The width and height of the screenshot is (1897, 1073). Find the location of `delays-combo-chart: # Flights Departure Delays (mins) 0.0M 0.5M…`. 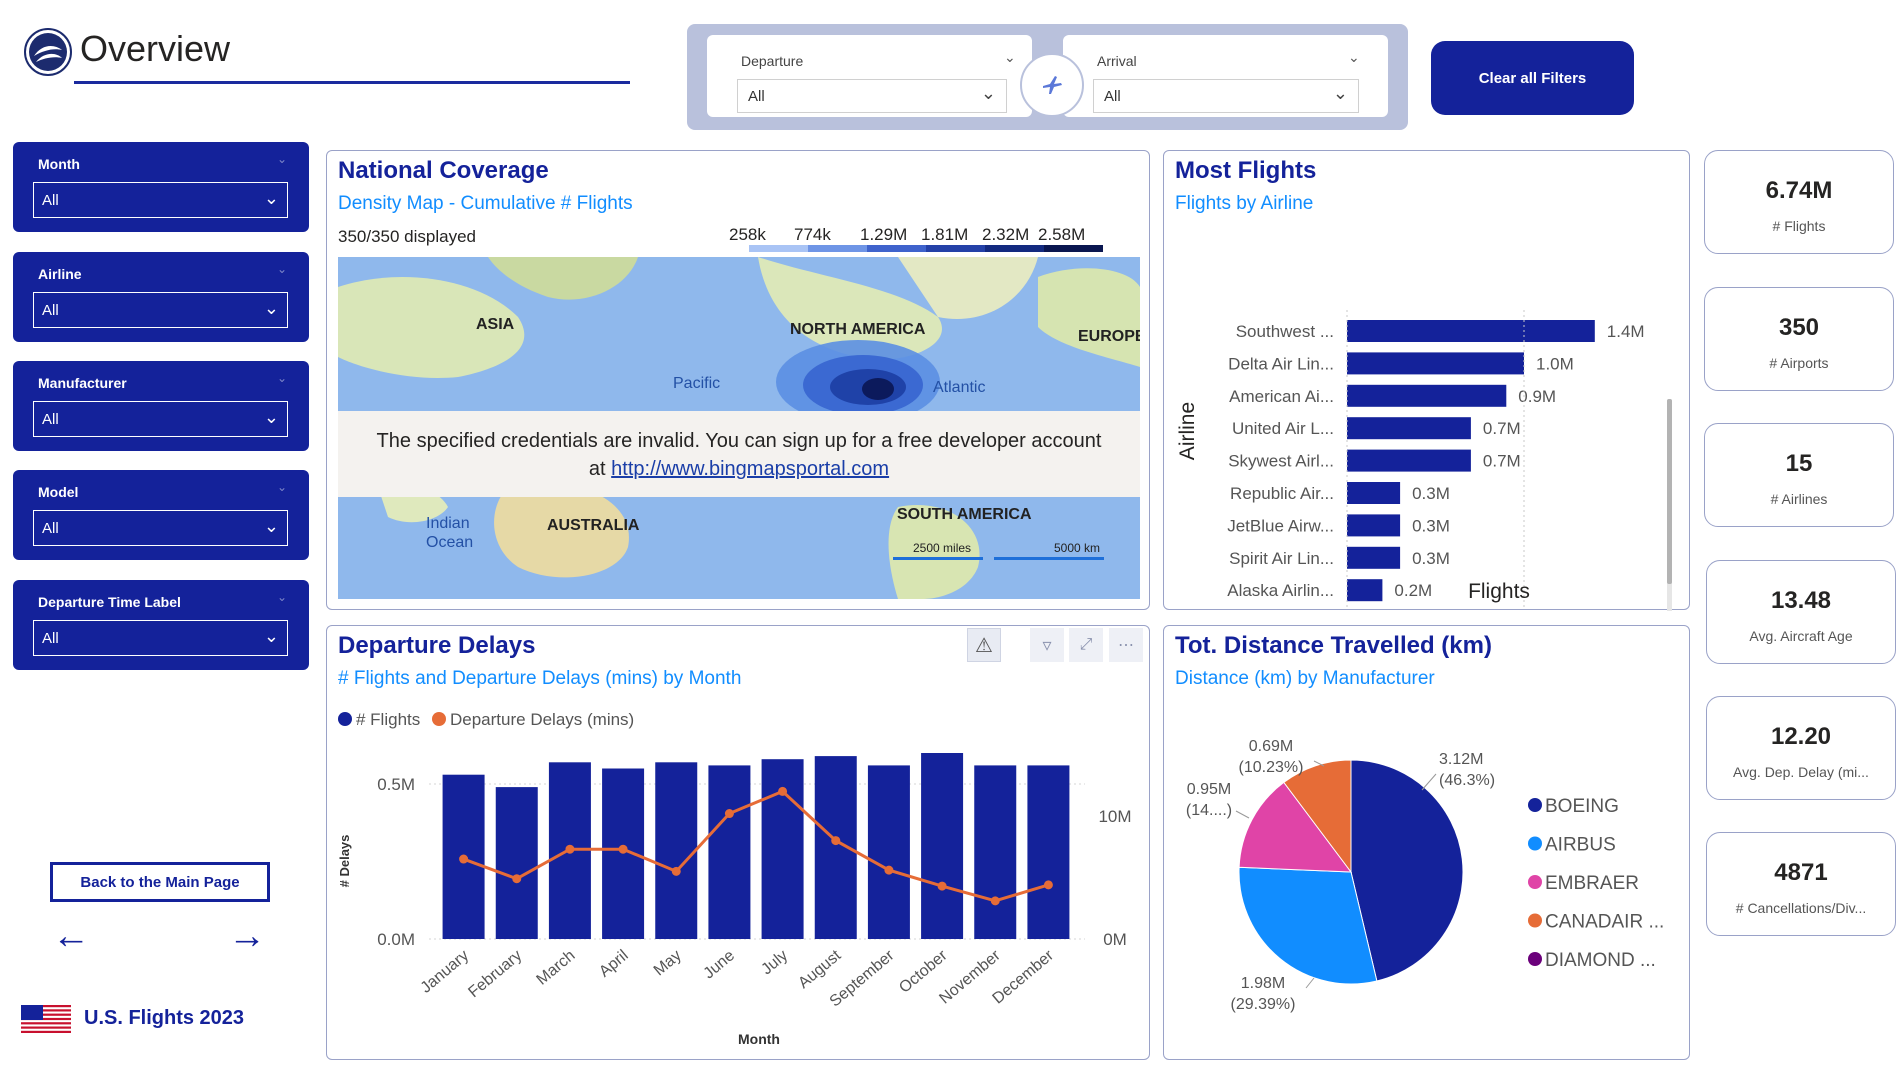

delays-combo-chart: # Flights Departure Delays (mins) 0.0M 0.5M… is located at coordinates (739, 881).